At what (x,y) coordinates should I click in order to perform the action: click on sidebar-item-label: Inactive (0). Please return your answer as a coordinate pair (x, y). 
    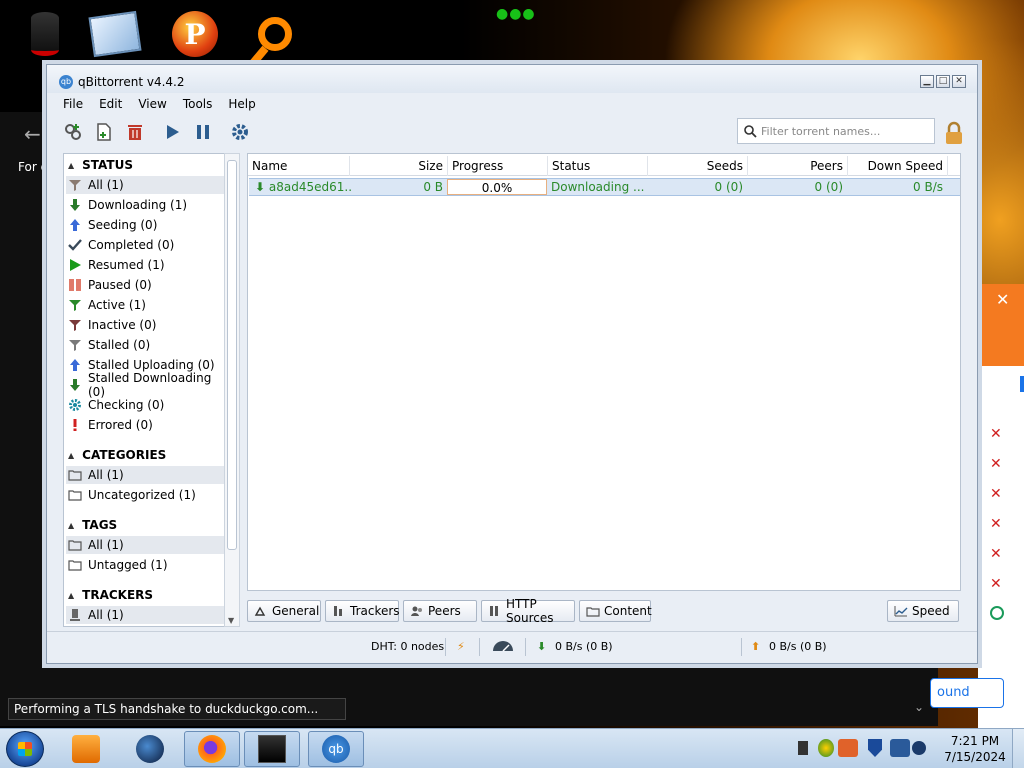
    Looking at the image, I should click on (122, 325).